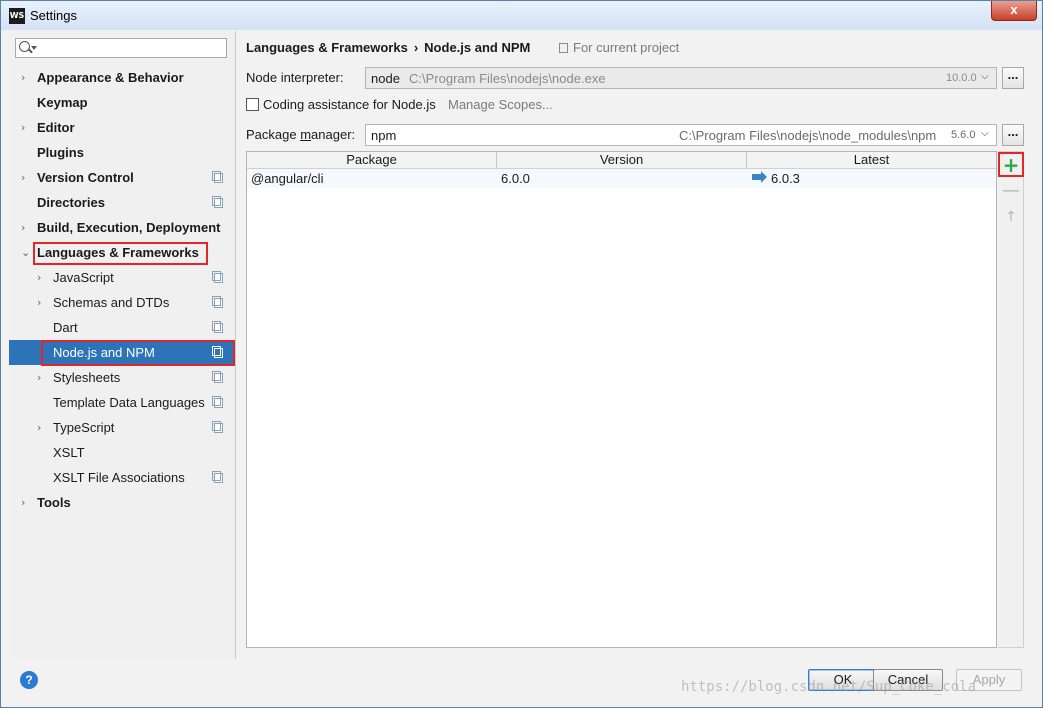  Describe the element at coordinates (122, 452) in the screenshot. I see `sidebar-item: XSLT` at that location.